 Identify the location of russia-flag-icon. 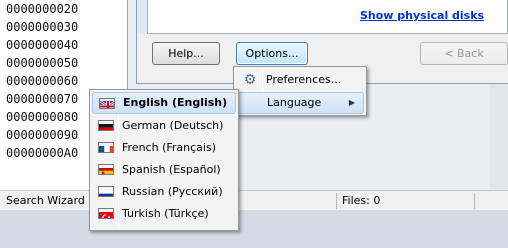
(106, 191).